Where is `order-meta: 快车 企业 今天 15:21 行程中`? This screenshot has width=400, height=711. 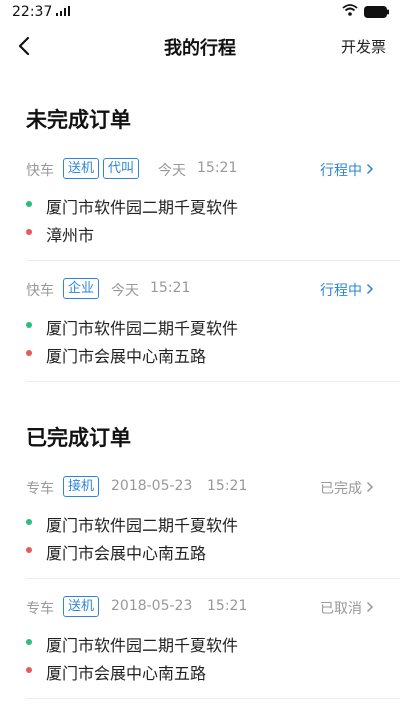
order-meta: 快车 企业 今天 15:21 行程中 is located at coordinates (200, 289).